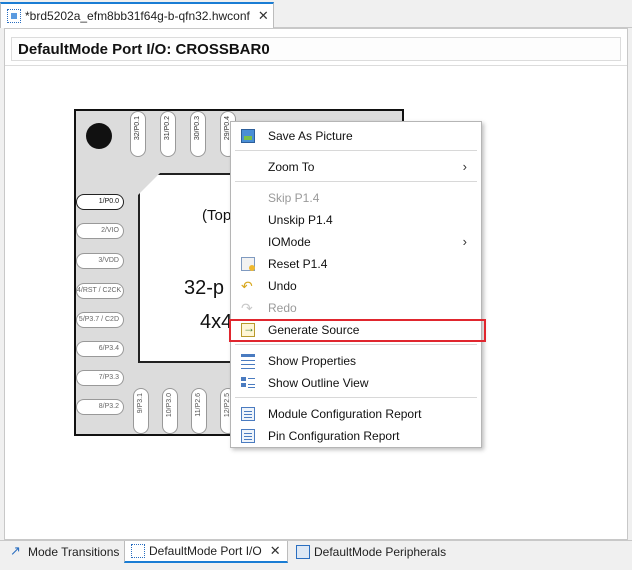 Image resolution: width=632 pixels, height=570 pixels. What do you see at coordinates (356, 414) in the screenshot?
I see `menu-item-module-config-report: Module Configuration Report` at bounding box center [356, 414].